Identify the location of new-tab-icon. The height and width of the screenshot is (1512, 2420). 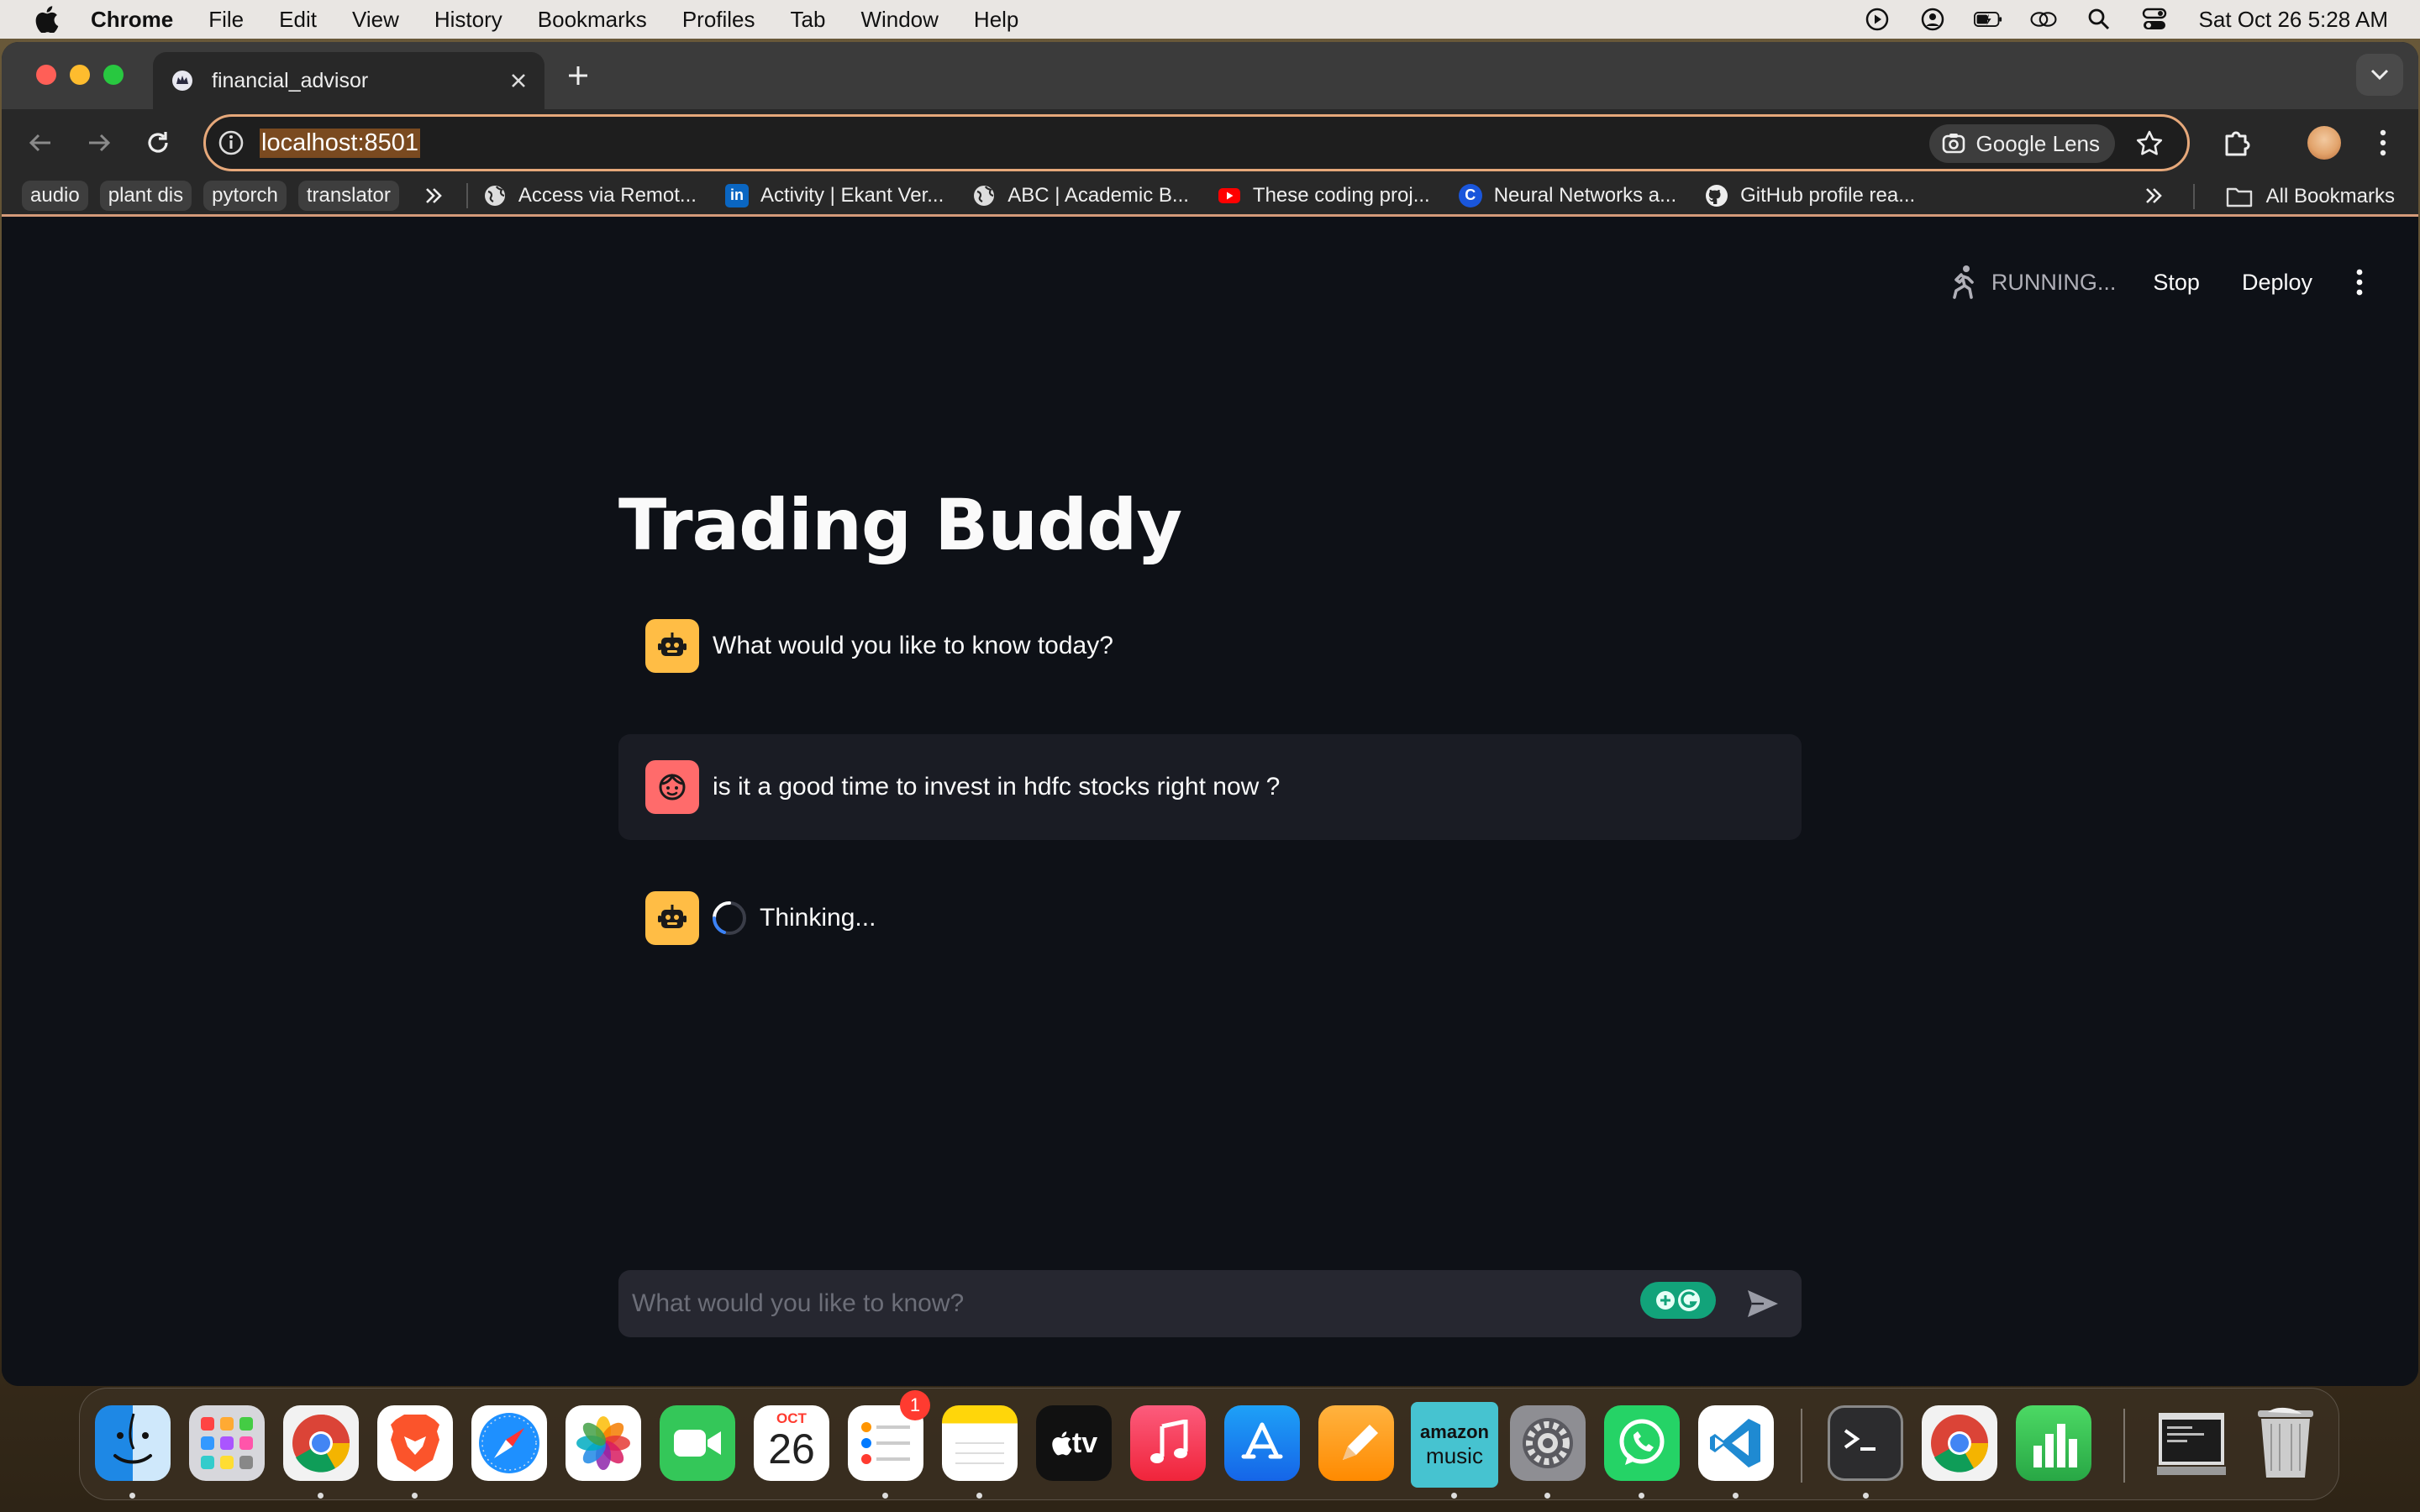
(578, 75).